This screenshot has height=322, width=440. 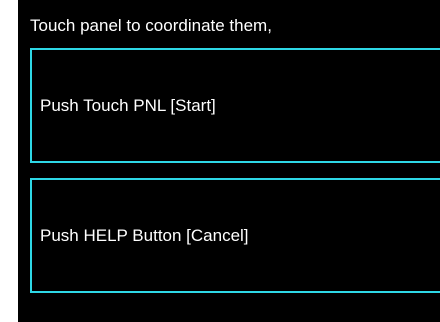 I want to click on start-button-label: Push Touch PNL [Start], so click(x=128, y=105).